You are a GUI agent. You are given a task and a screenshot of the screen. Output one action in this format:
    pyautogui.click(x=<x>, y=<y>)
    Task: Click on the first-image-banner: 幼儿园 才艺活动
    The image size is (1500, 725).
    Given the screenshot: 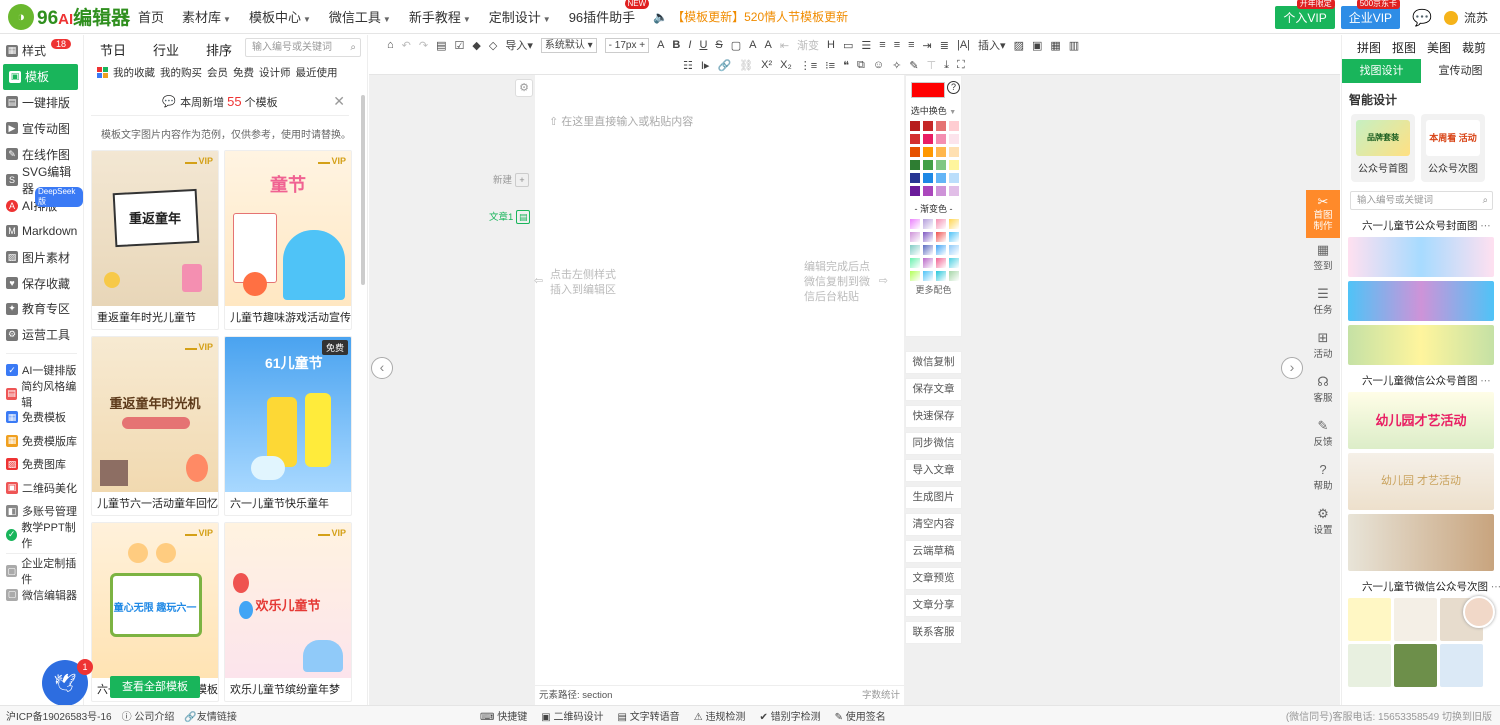 What is the action you would take?
    pyautogui.click(x=1421, y=481)
    